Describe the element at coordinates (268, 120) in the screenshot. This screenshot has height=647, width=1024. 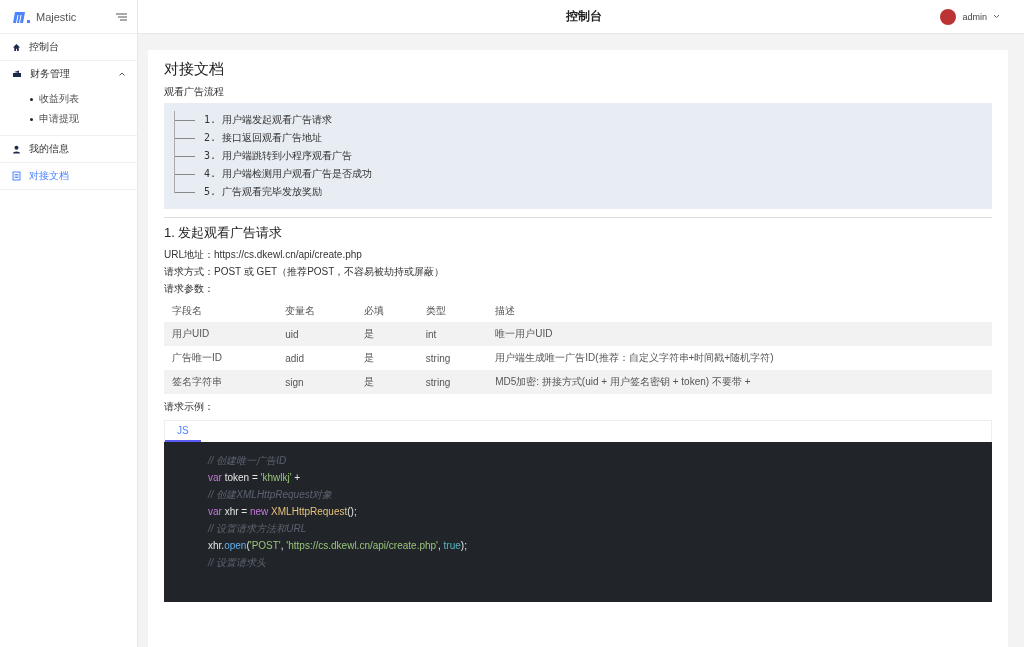
I see `flow-step: 1. 用户端发起观看广告请求` at that location.